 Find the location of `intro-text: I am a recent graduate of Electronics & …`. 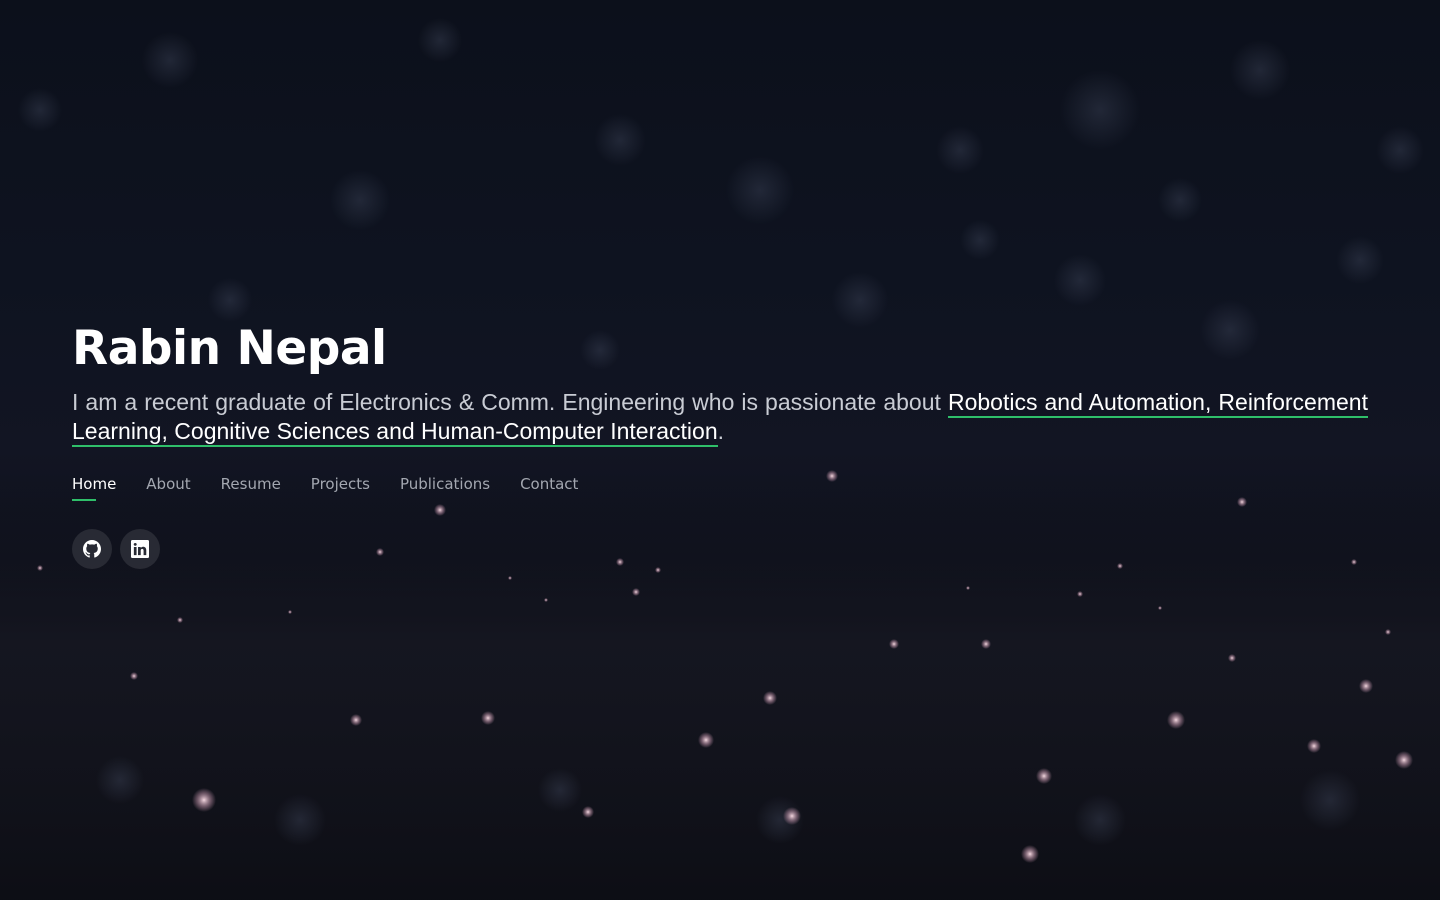

intro-text: I am a recent graduate of Electronics & … is located at coordinates (720, 417).